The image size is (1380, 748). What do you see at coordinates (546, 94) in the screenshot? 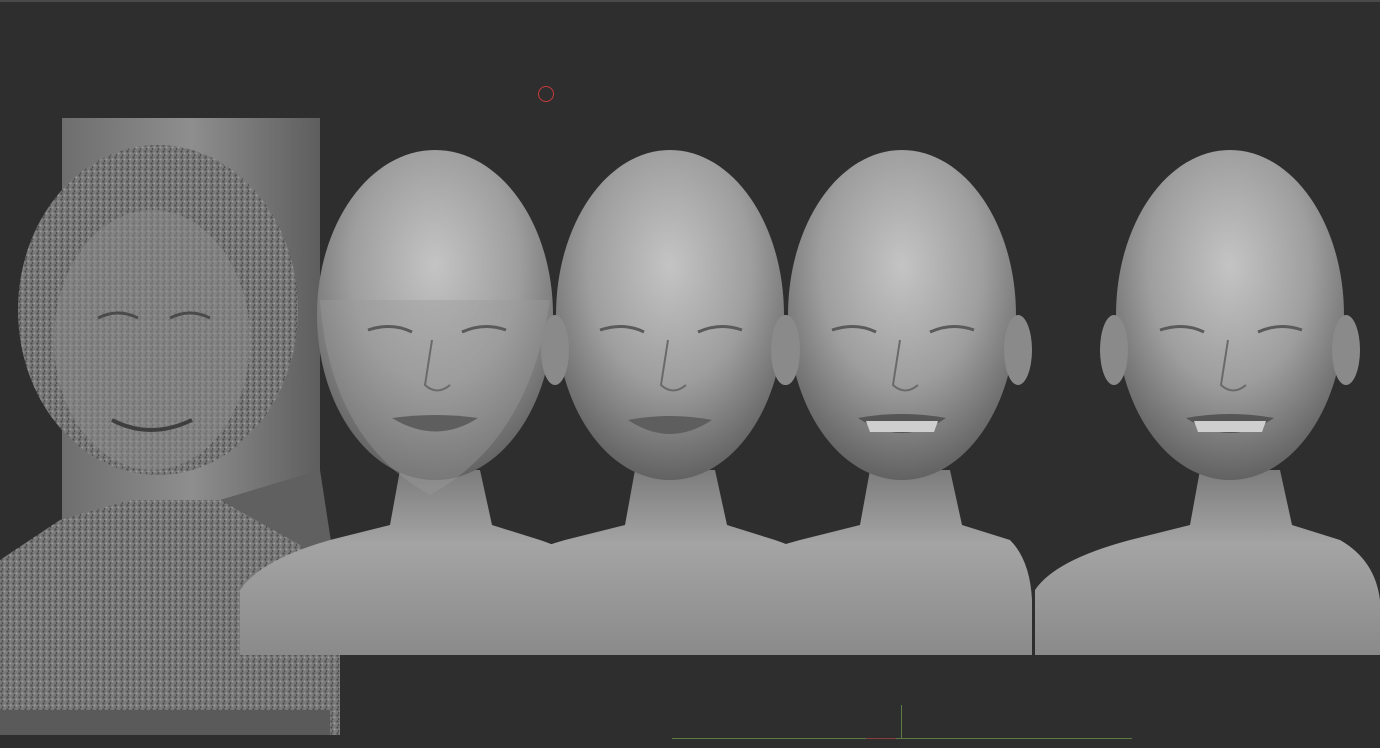
I see `brush-cursor-icon` at bounding box center [546, 94].